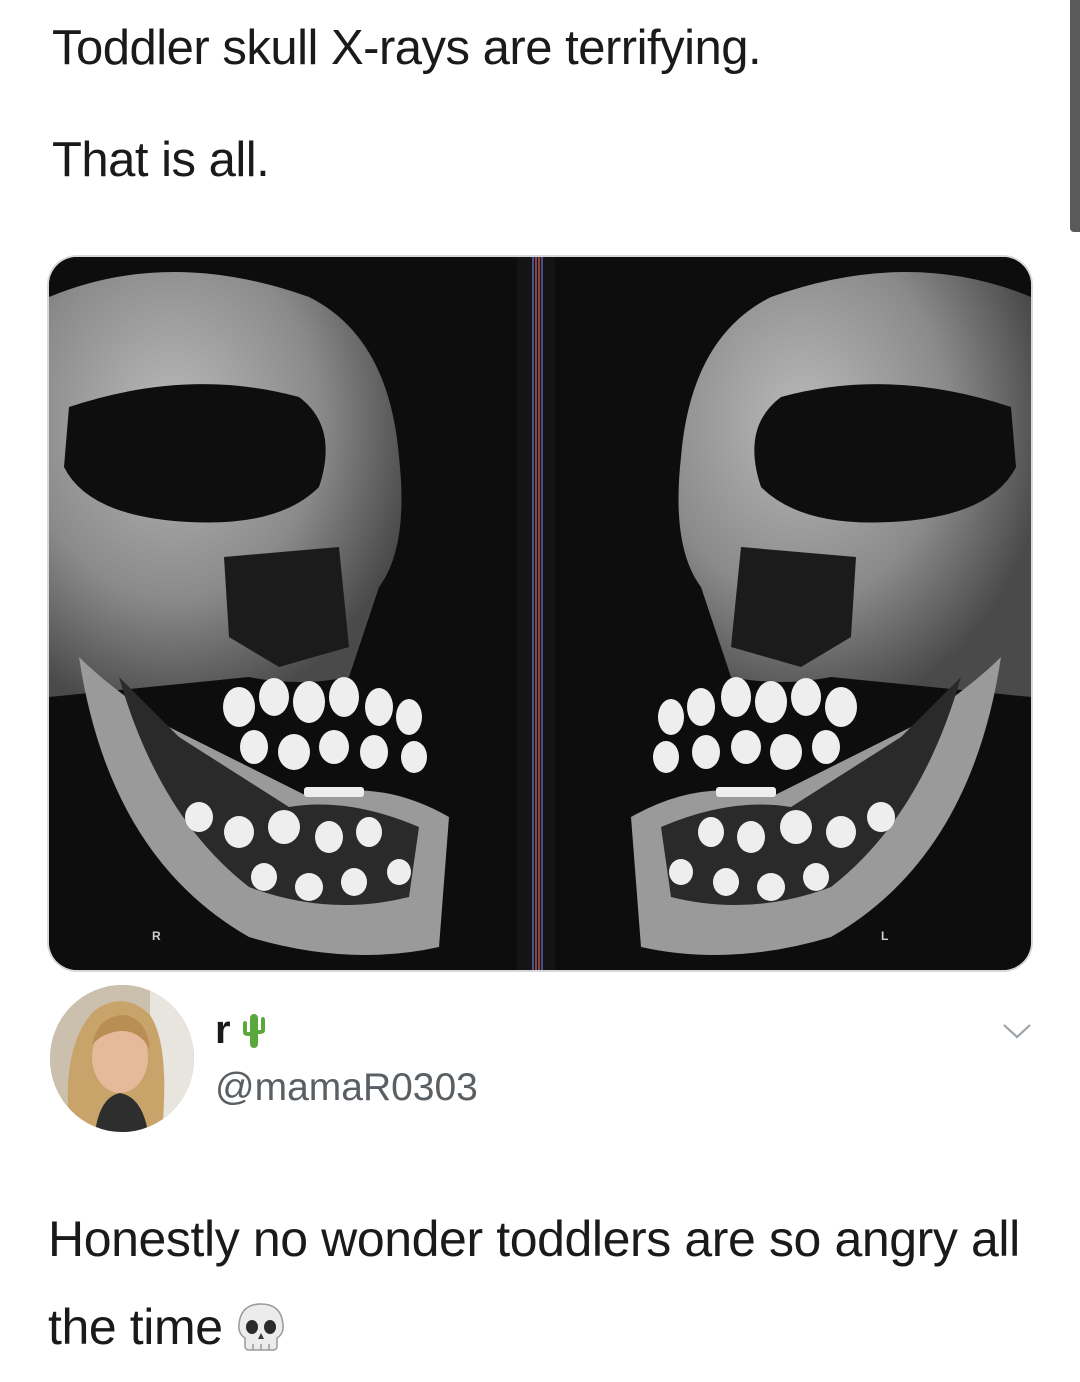 This screenshot has width=1080, height=1382. Describe the element at coordinates (223, 1030) in the screenshot. I see `display-name-text: r` at that location.